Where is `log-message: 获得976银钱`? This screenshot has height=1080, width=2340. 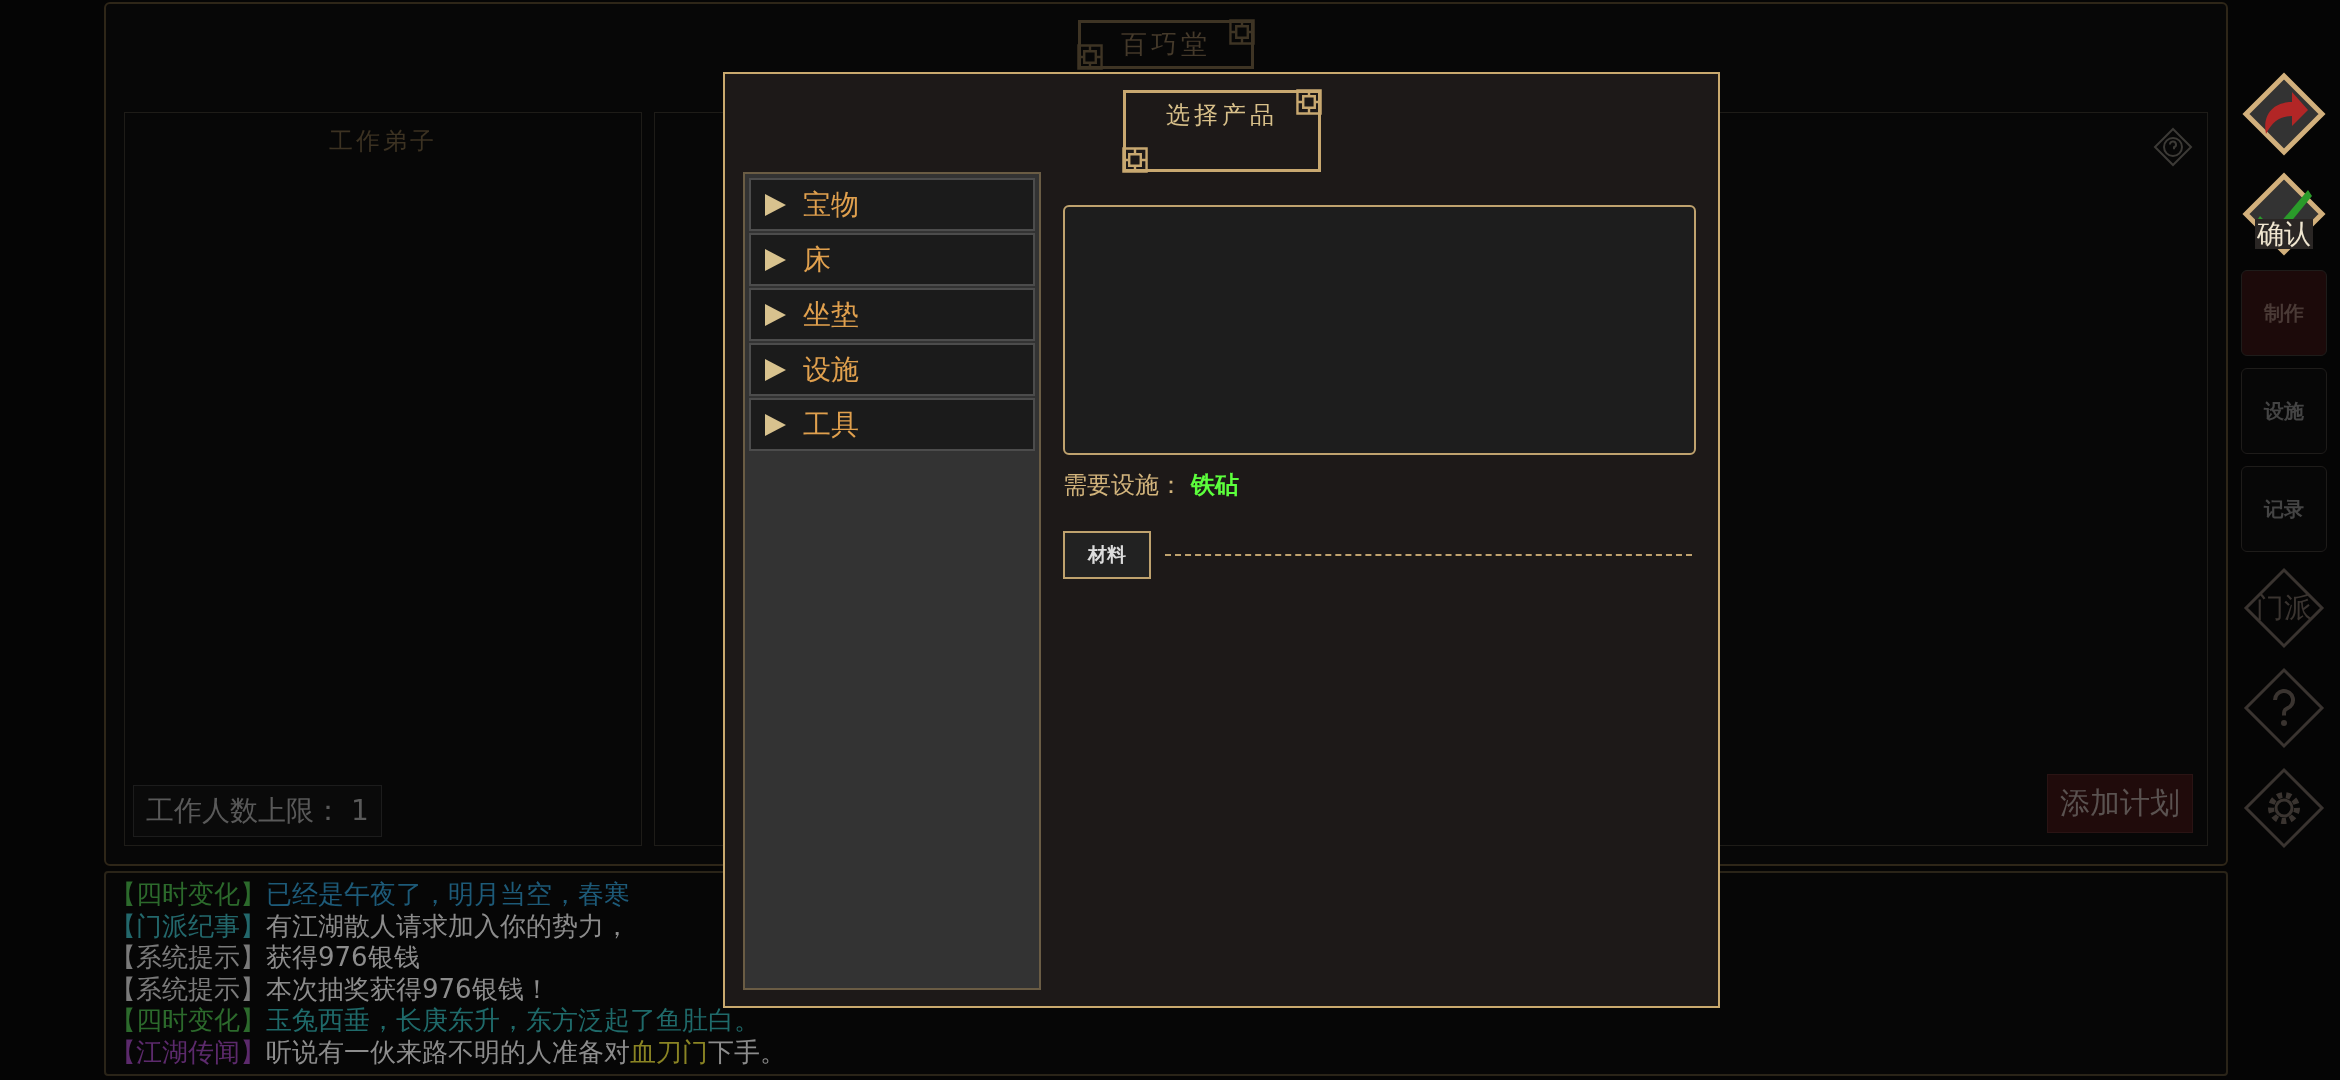 log-message: 获得976银钱 is located at coordinates (343, 957).